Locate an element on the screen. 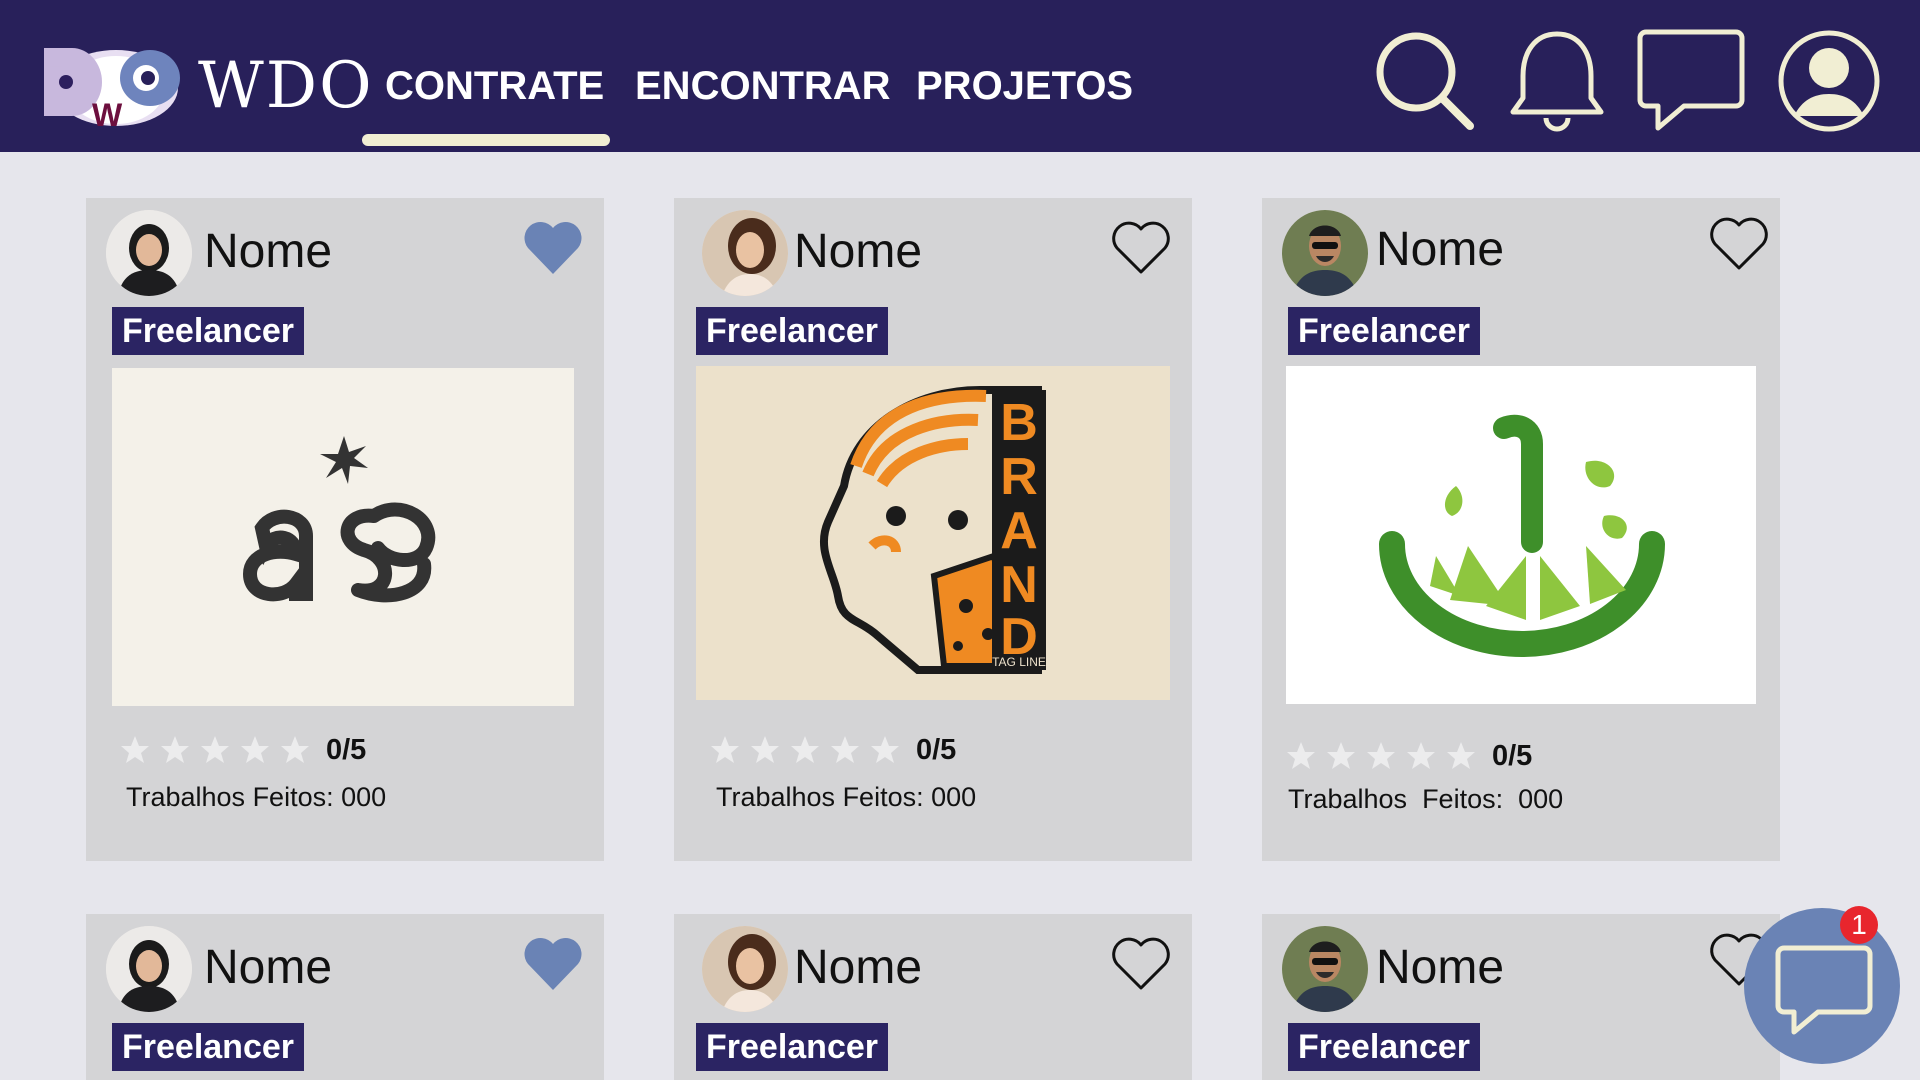 The width and height of the screenshot is (1920, 1080). top-navigation-bar: D W O WDO CONTRATE ENCONTRAR PROJETOS is located at coordinates (960, 76).